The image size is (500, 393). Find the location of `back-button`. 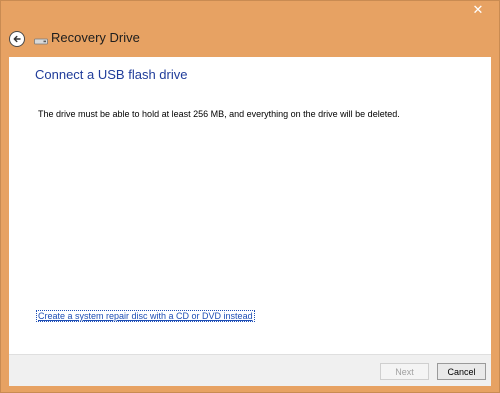

back-button is located at coordinates (17, 39).